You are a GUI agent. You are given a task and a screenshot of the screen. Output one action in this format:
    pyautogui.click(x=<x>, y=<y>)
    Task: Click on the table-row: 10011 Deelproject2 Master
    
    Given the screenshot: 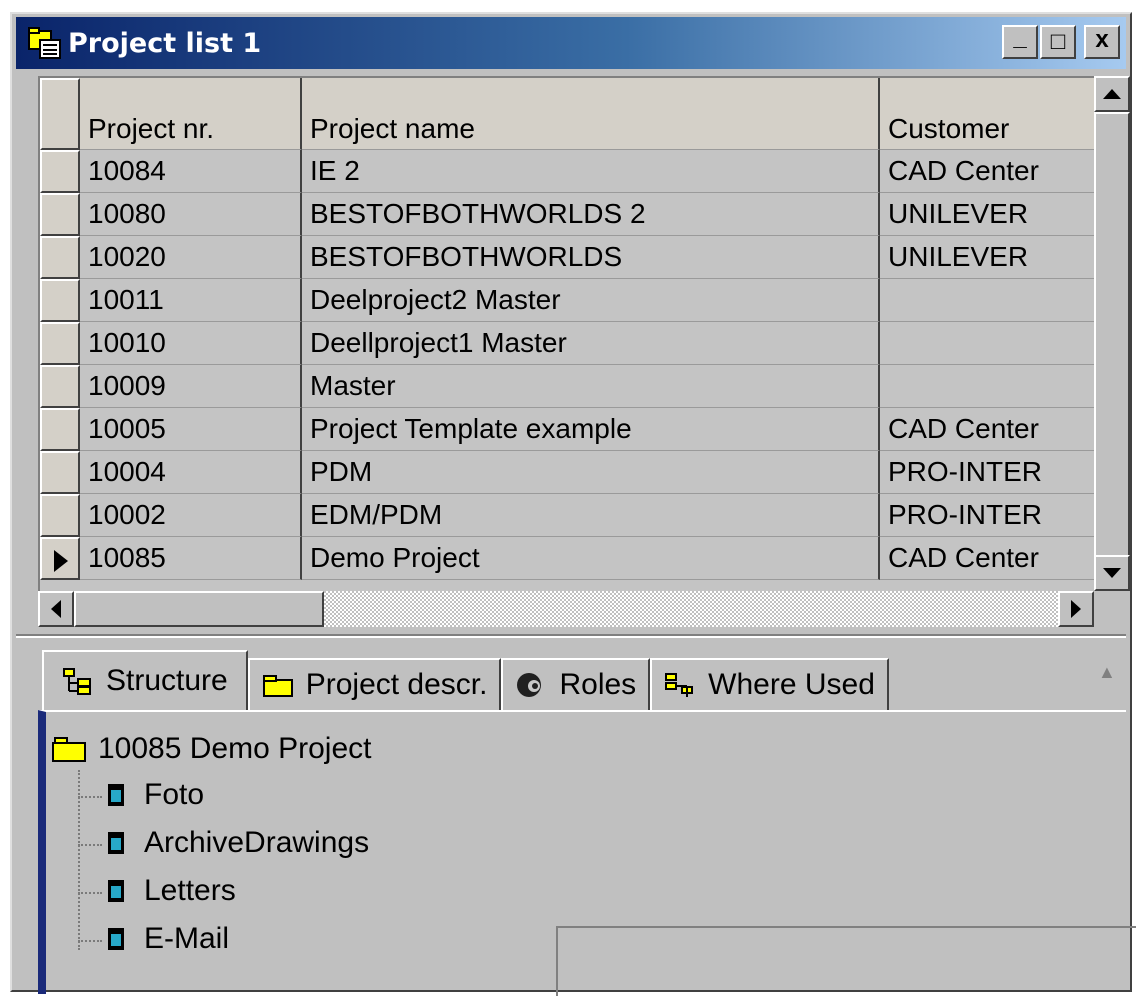 What is the action you would take?
    pyautogui.click(x=567, y=300)
    